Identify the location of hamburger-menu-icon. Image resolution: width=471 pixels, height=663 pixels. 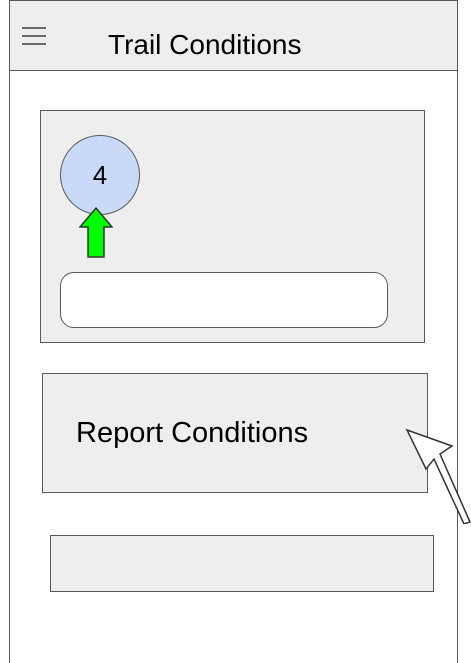
(34, 36).